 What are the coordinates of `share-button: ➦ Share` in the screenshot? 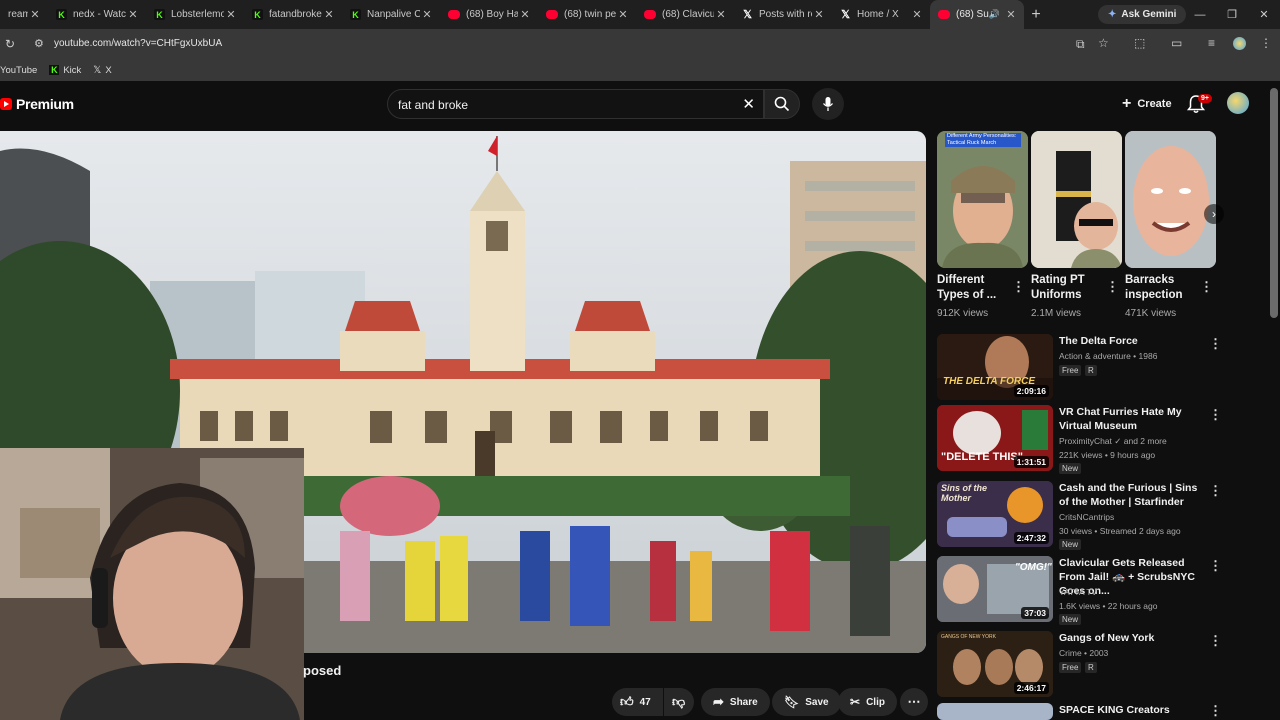 It's located at (735, 702).